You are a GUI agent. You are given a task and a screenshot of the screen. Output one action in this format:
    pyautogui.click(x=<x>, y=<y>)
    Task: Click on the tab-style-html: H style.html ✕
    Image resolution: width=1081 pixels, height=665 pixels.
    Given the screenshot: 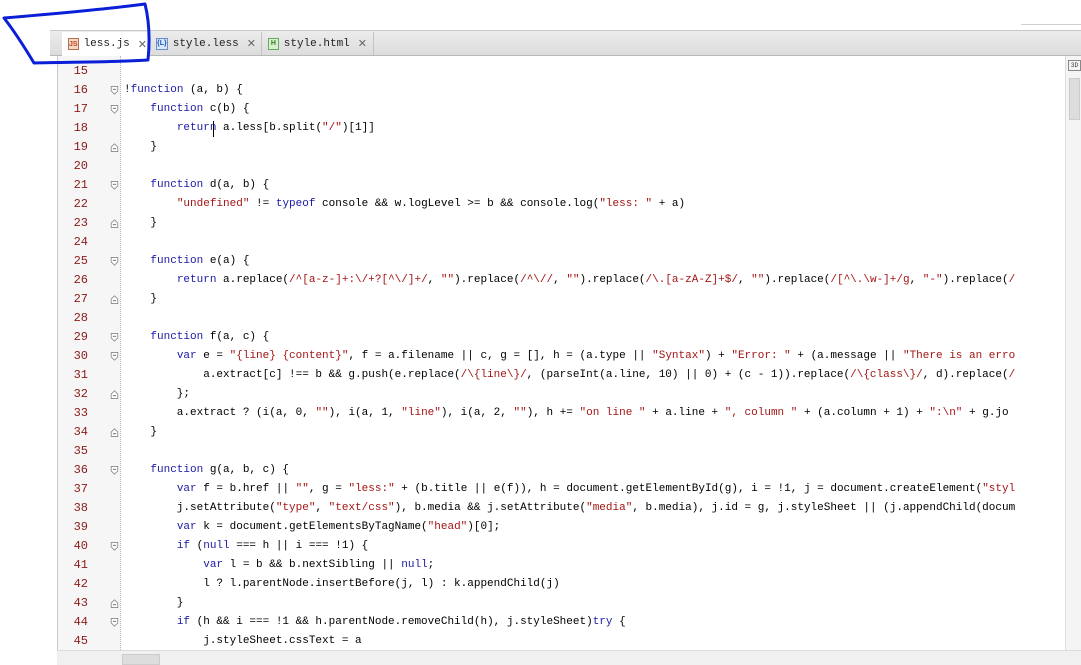 What is the action you would take?
    pyautogui.click(x=318, y=43)
    